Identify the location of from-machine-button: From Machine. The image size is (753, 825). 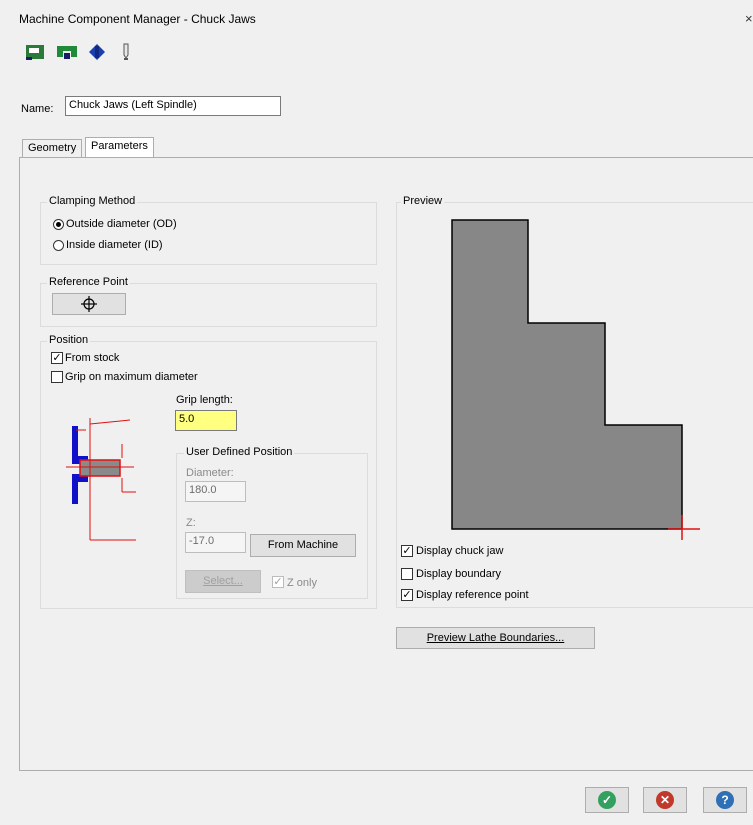
(303, 545).